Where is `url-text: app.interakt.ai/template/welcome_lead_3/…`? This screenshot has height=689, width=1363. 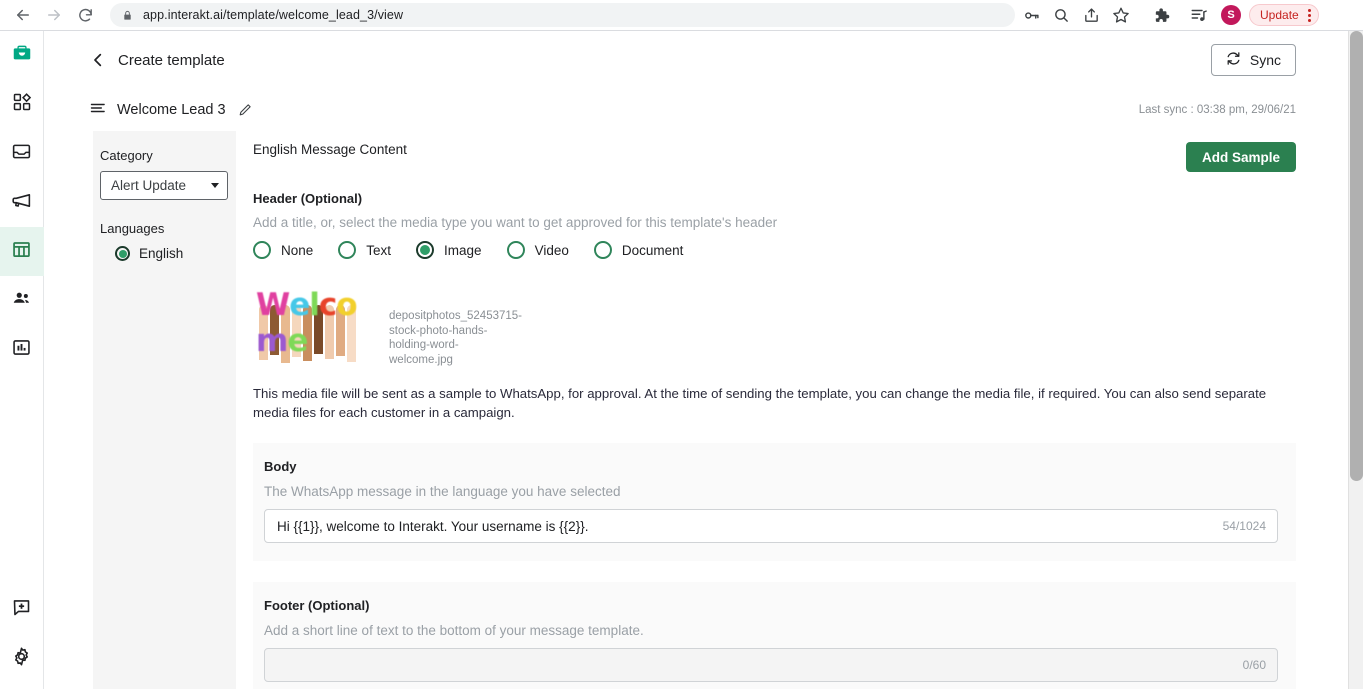 url-text: app.interakt.ai/template/welcome_lead_3/… is located at coordinates (273, 15).